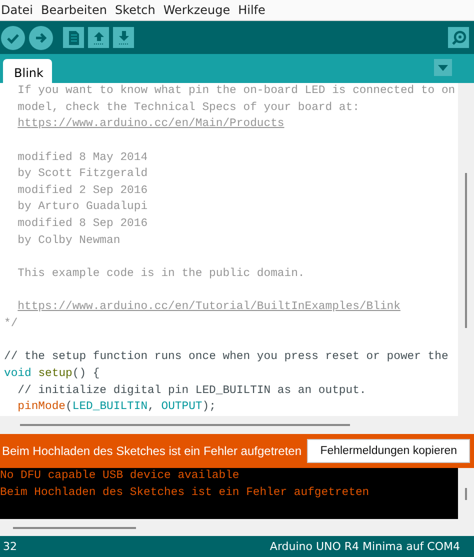  Describe the element at coordinates (18, 374) in the screenshot. I see `code-keyword: void` at that location.